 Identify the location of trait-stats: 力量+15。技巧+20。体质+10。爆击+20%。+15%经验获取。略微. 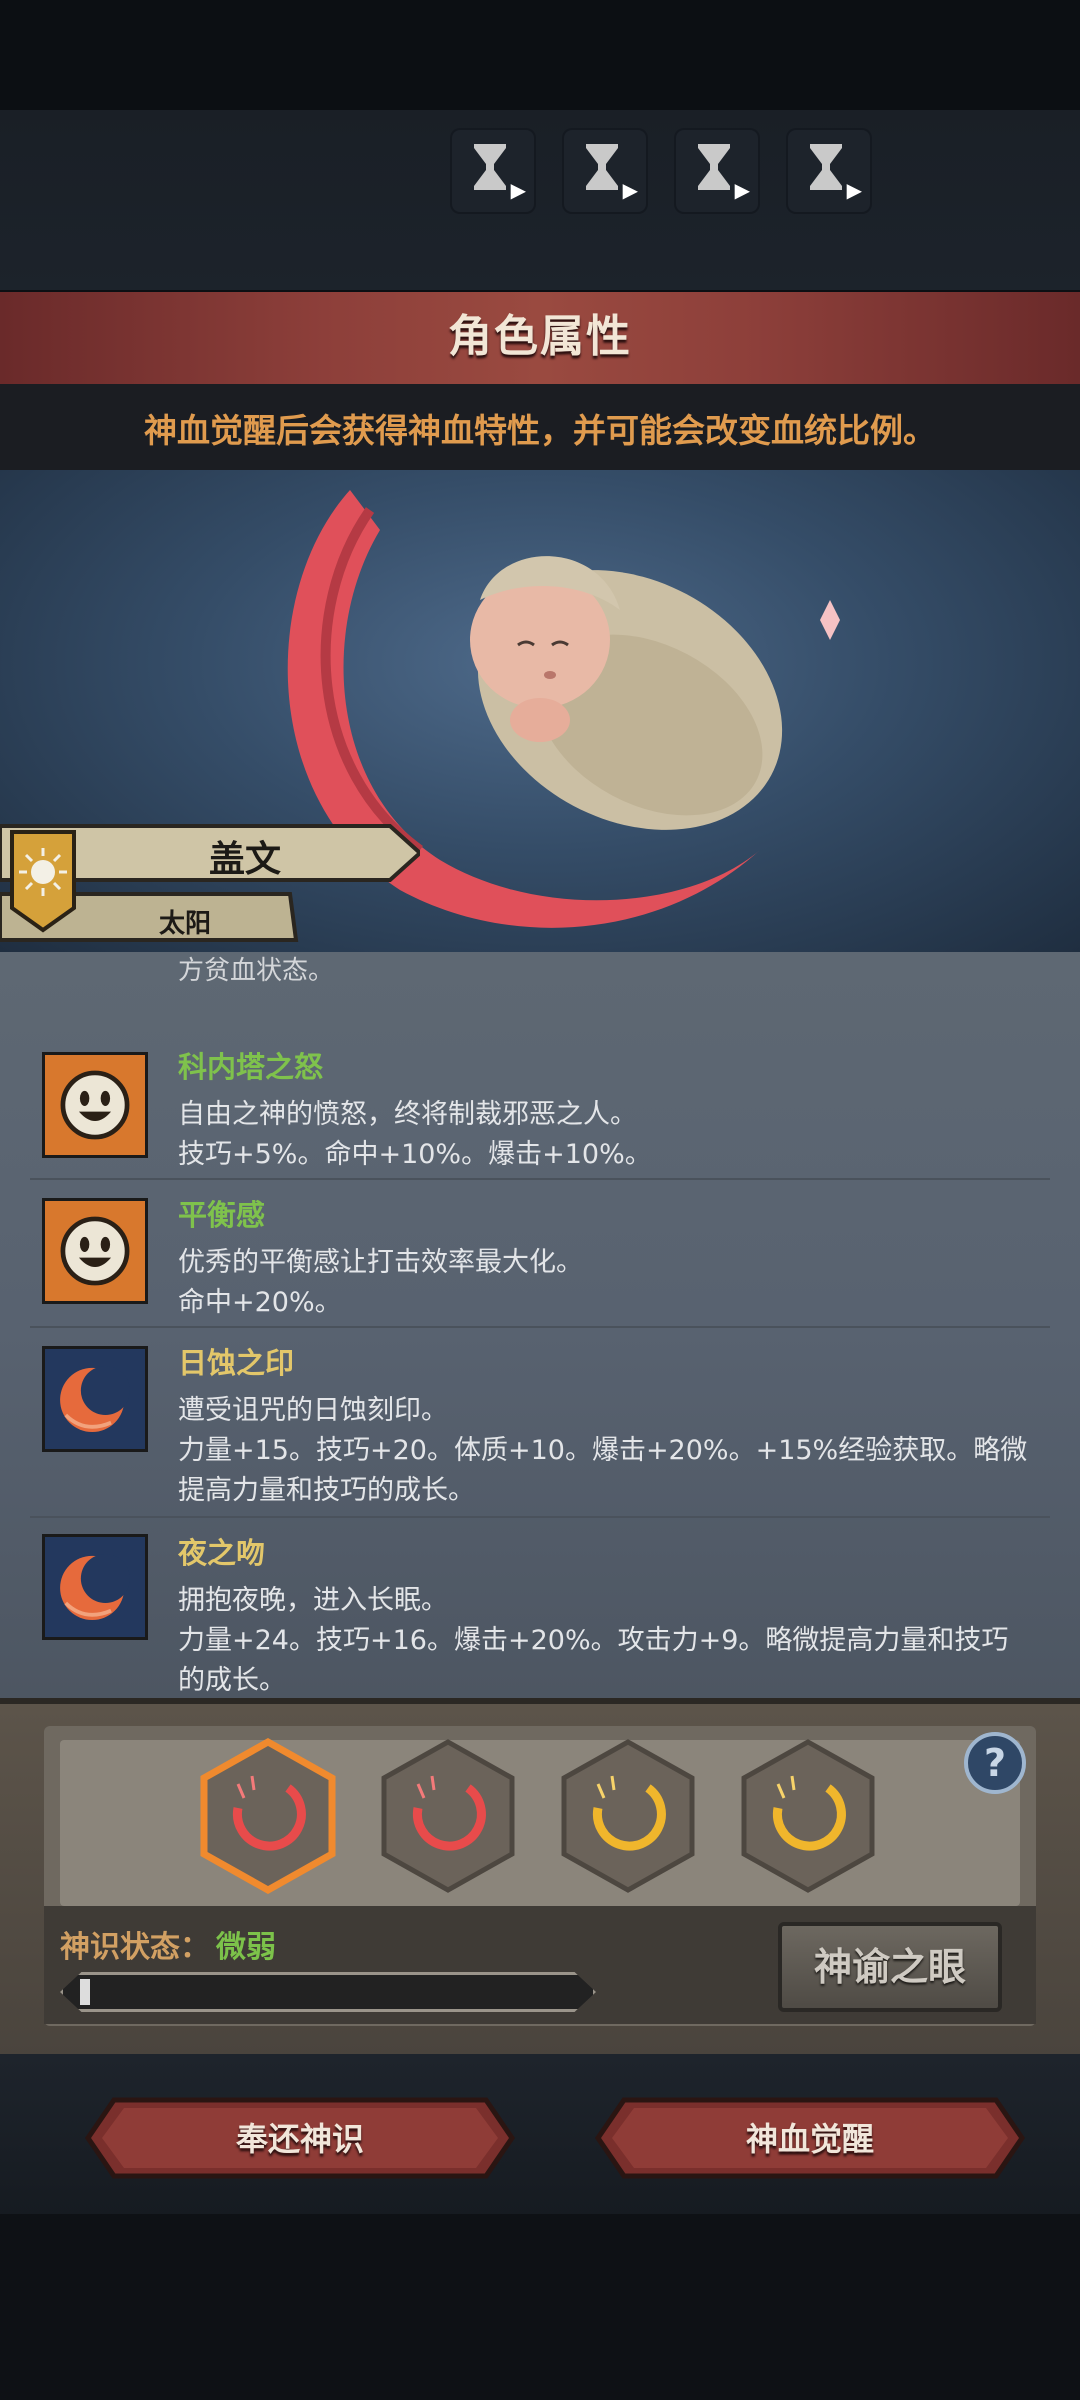
(603, 1450).